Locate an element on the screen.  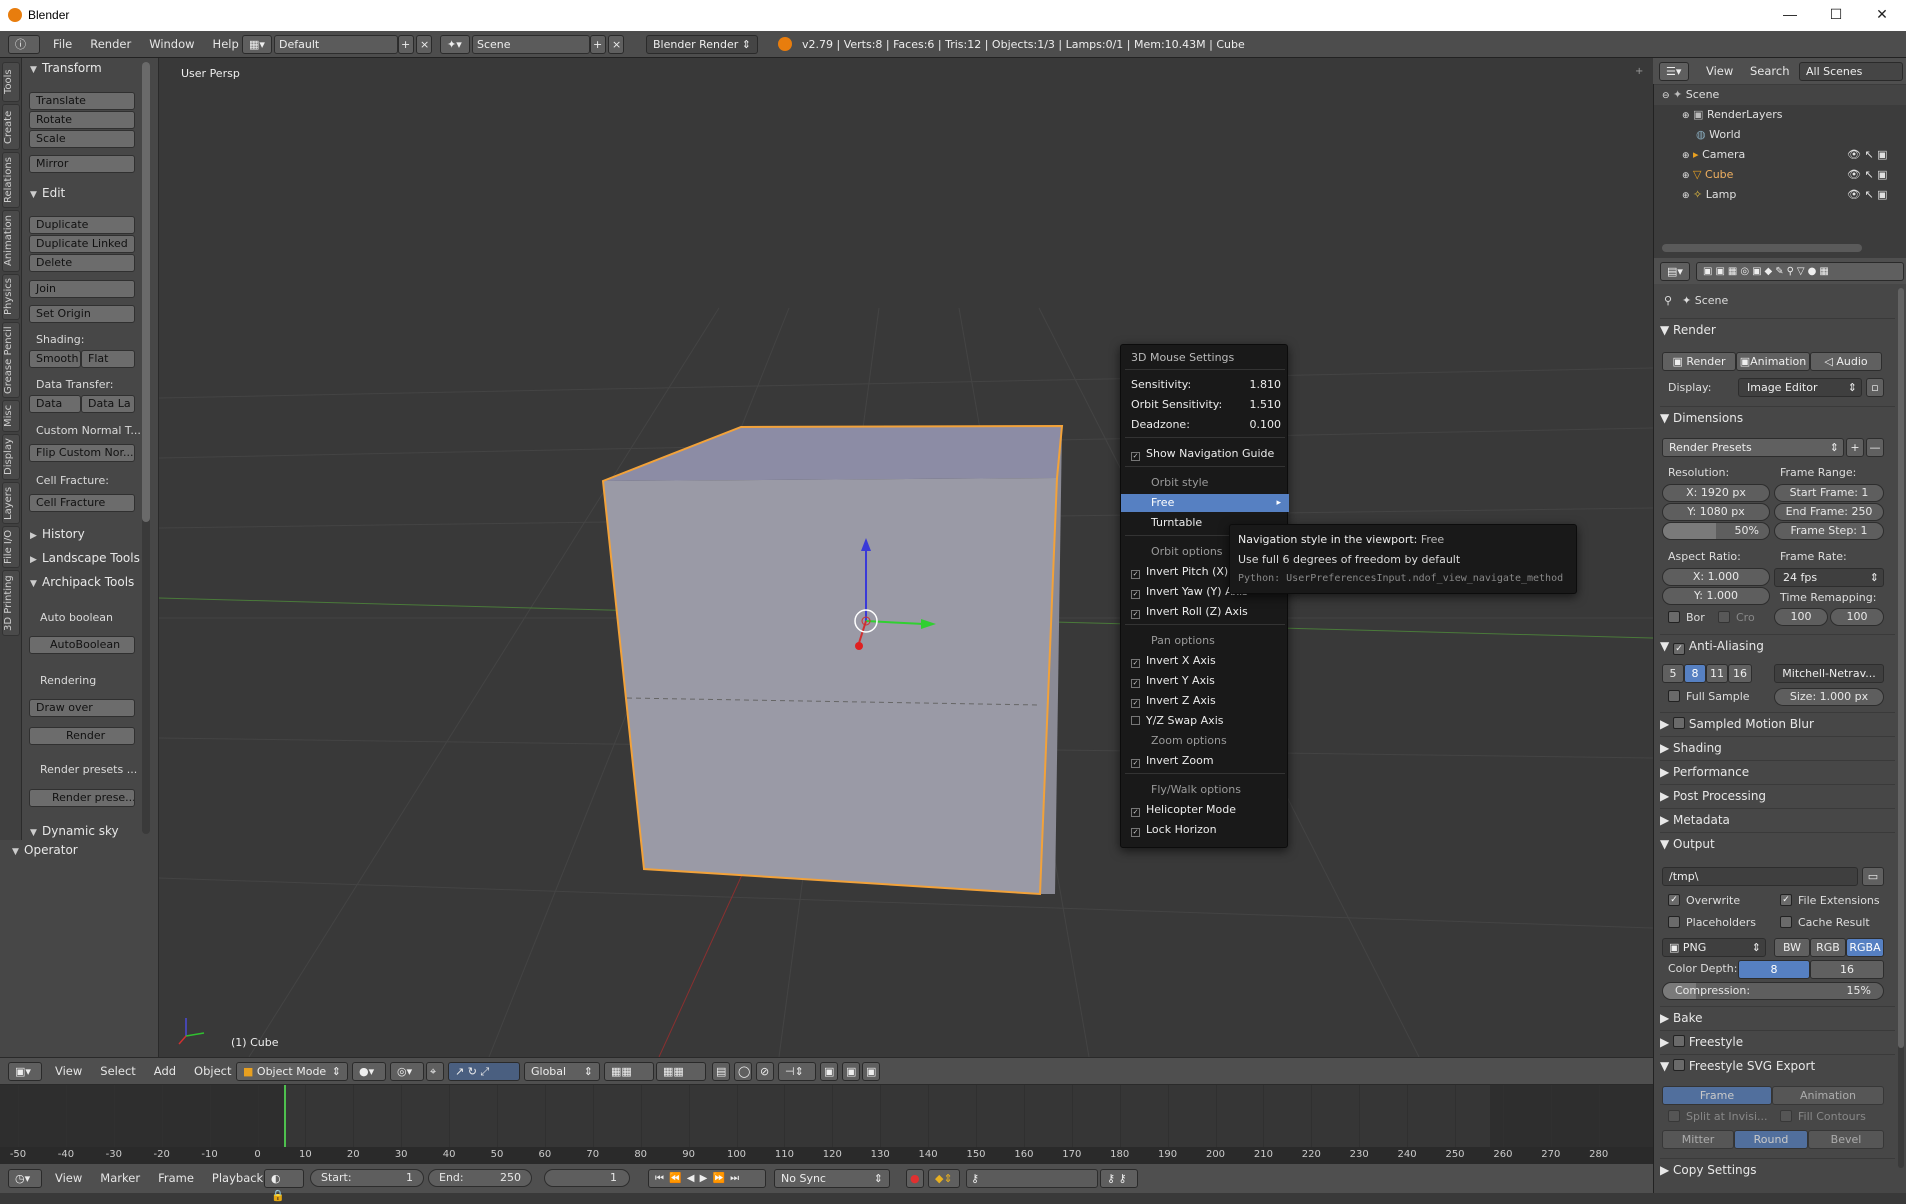
minimize-button: — is located at coordinates (1790, 15).